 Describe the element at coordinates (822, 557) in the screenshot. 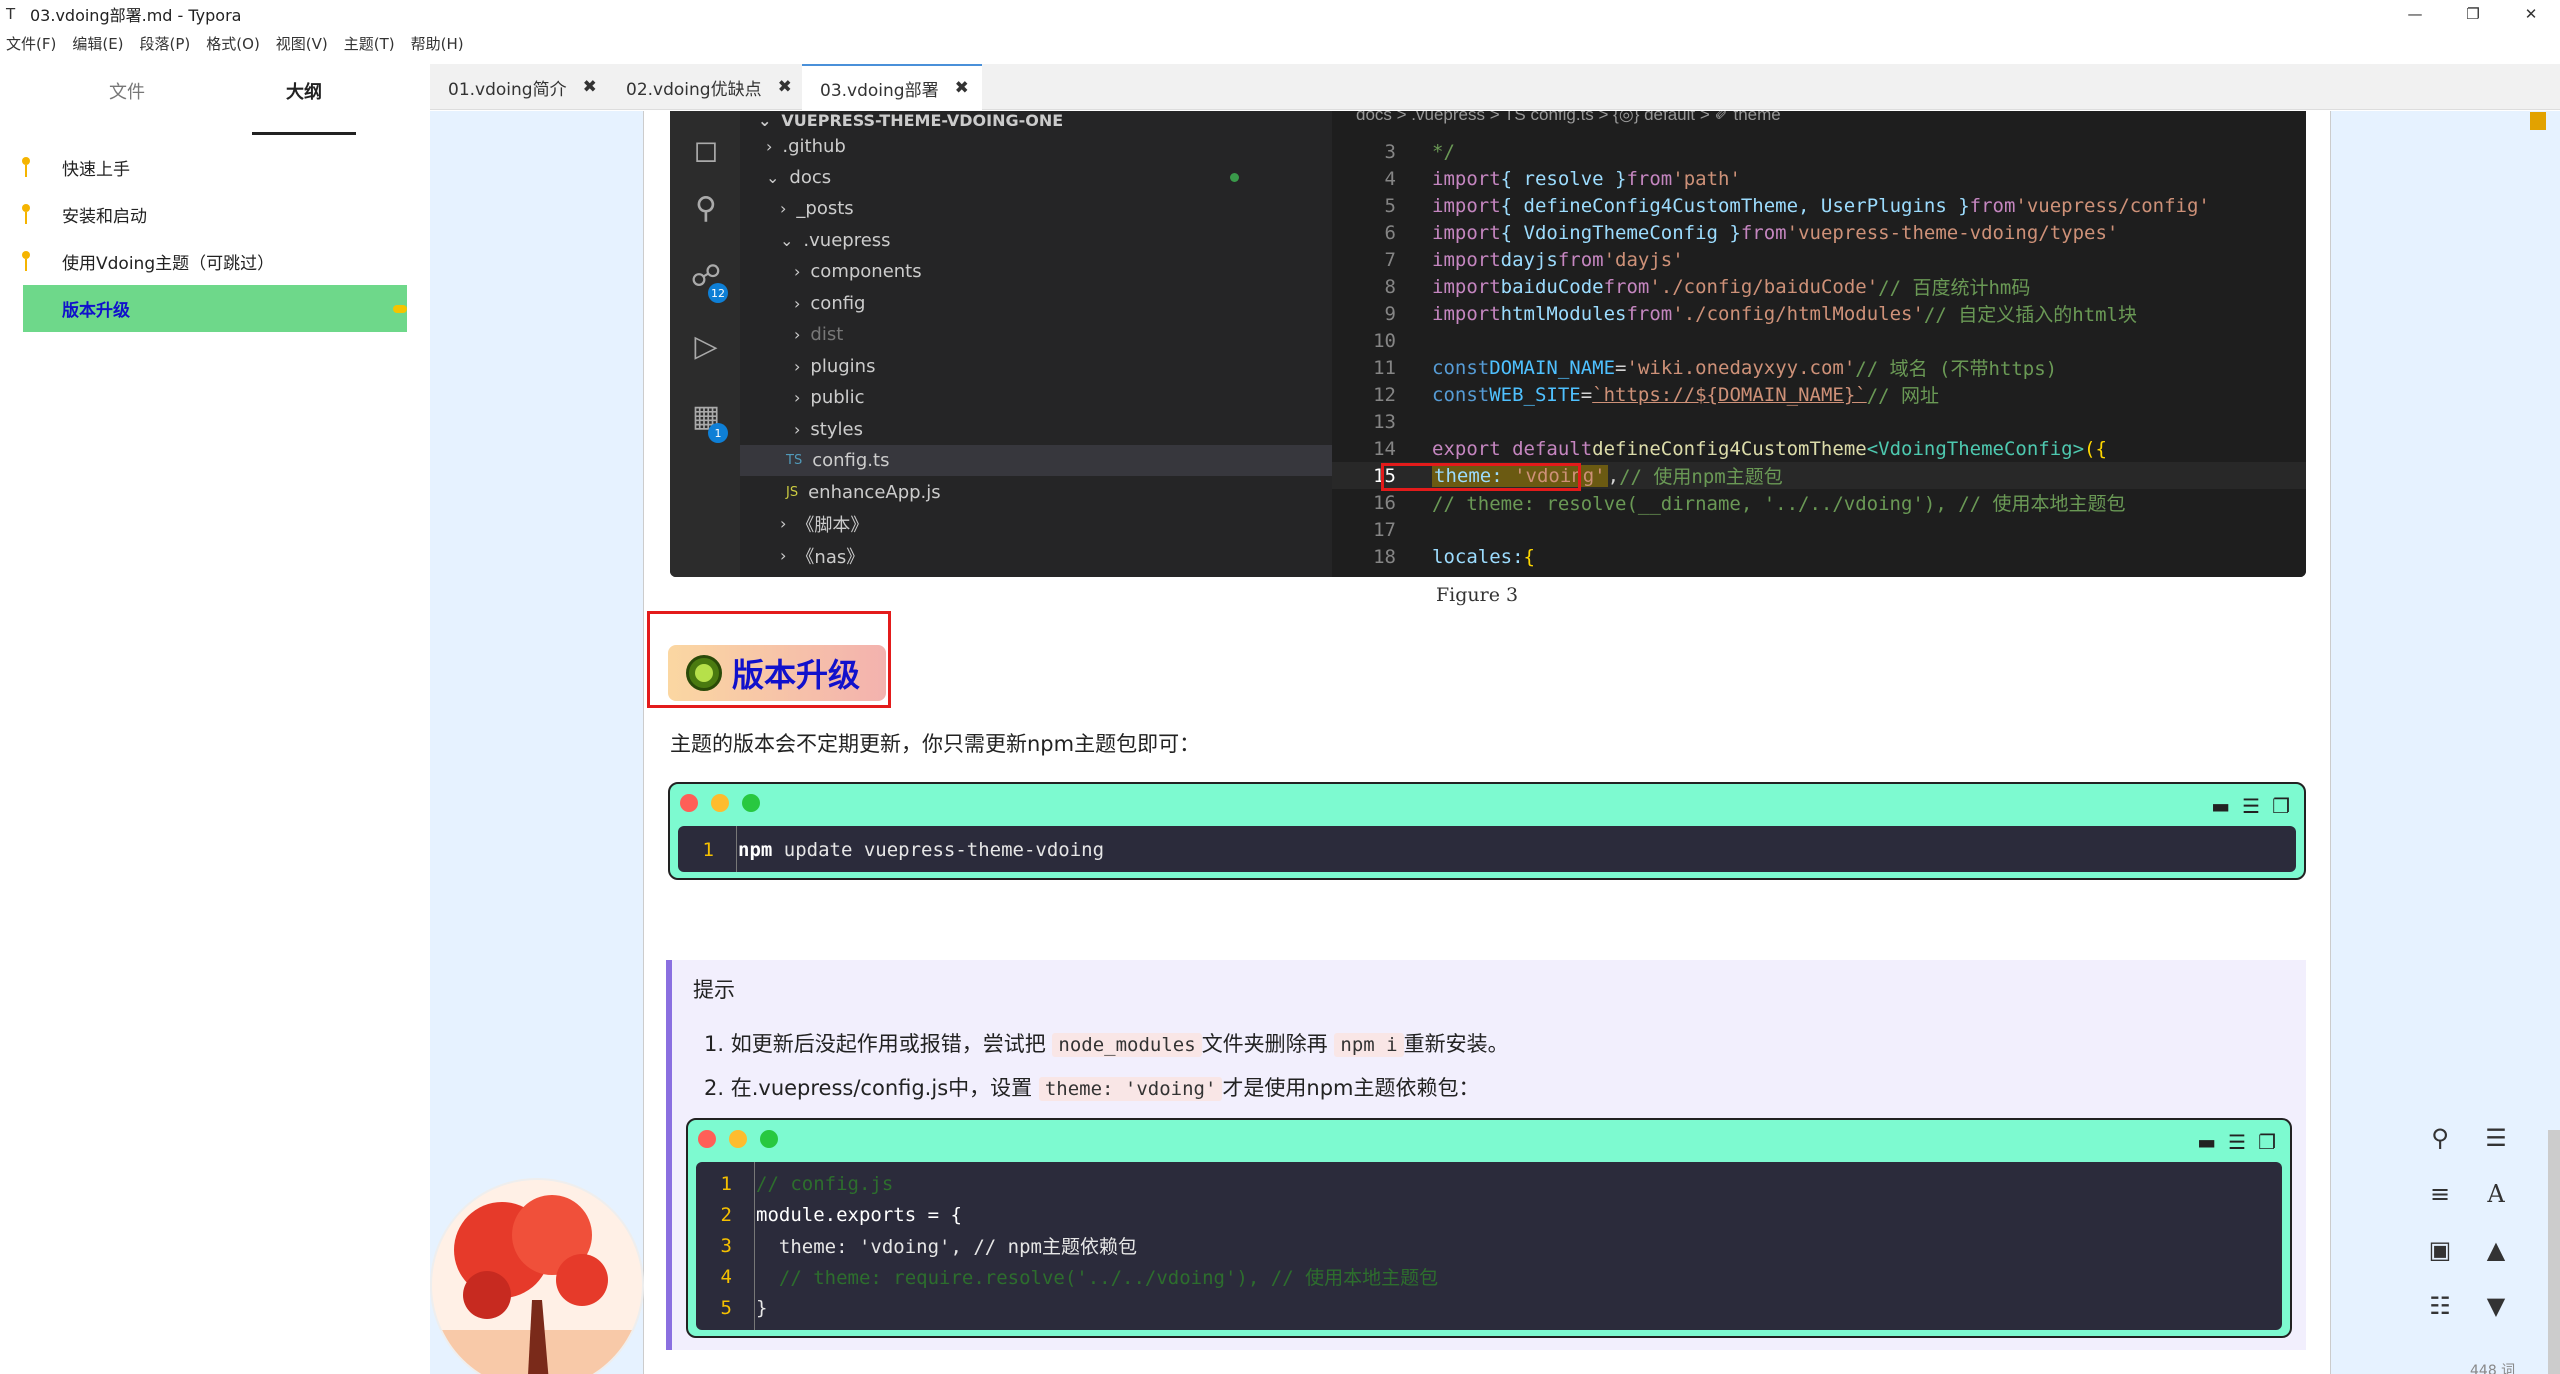

I see `tree-item: › 《nas》` at that location.